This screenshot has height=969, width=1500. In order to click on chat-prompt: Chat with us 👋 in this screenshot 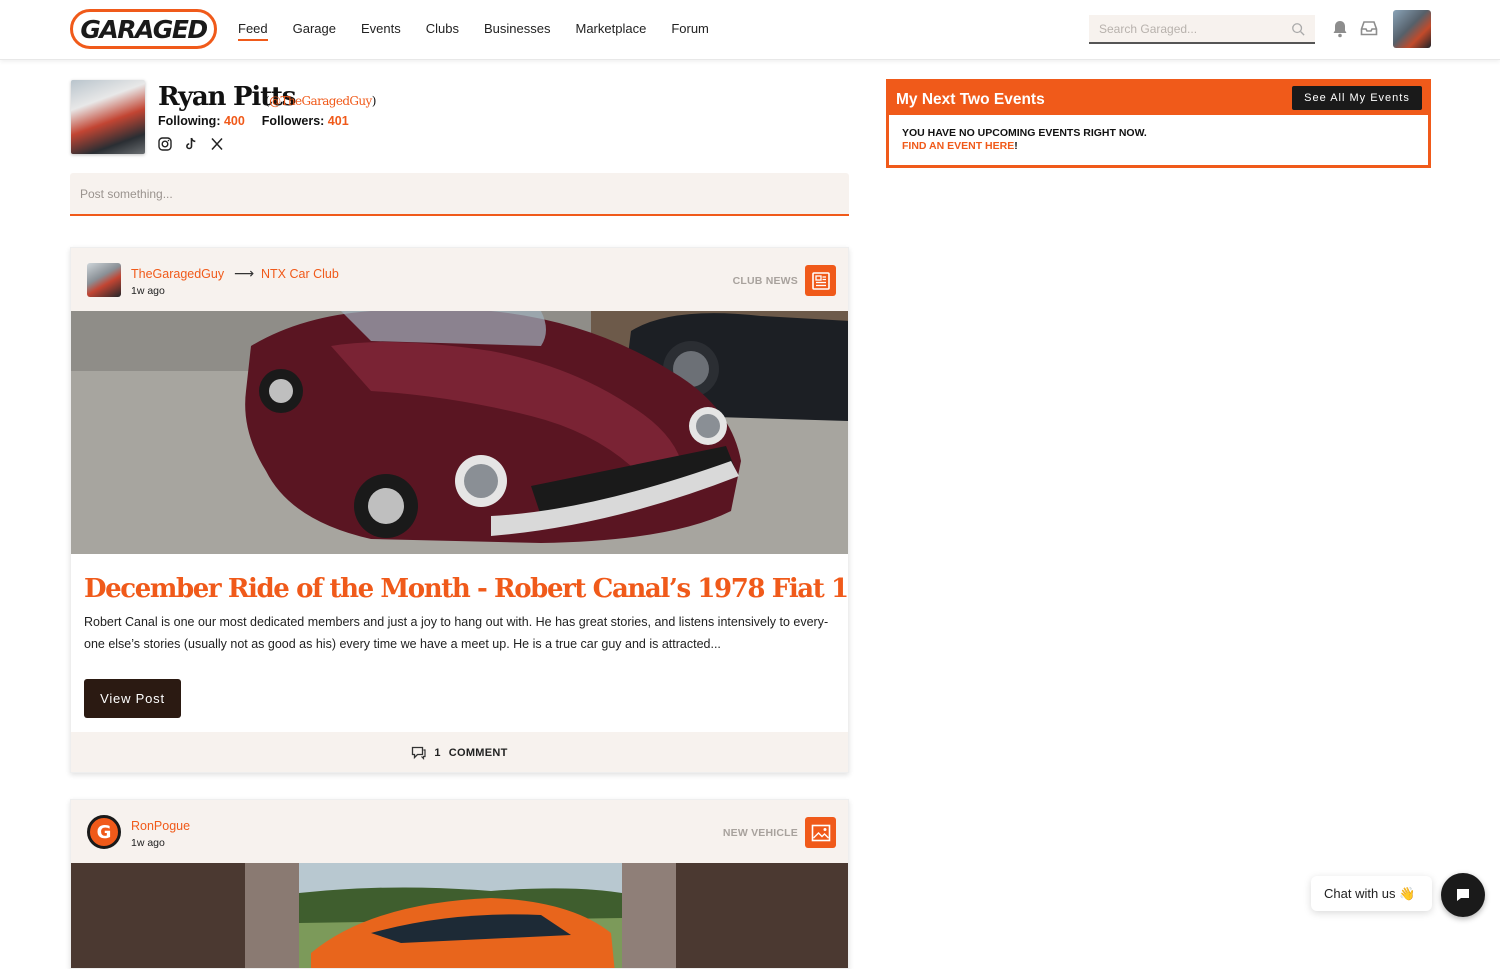, I will do `click(1371, 893)`.